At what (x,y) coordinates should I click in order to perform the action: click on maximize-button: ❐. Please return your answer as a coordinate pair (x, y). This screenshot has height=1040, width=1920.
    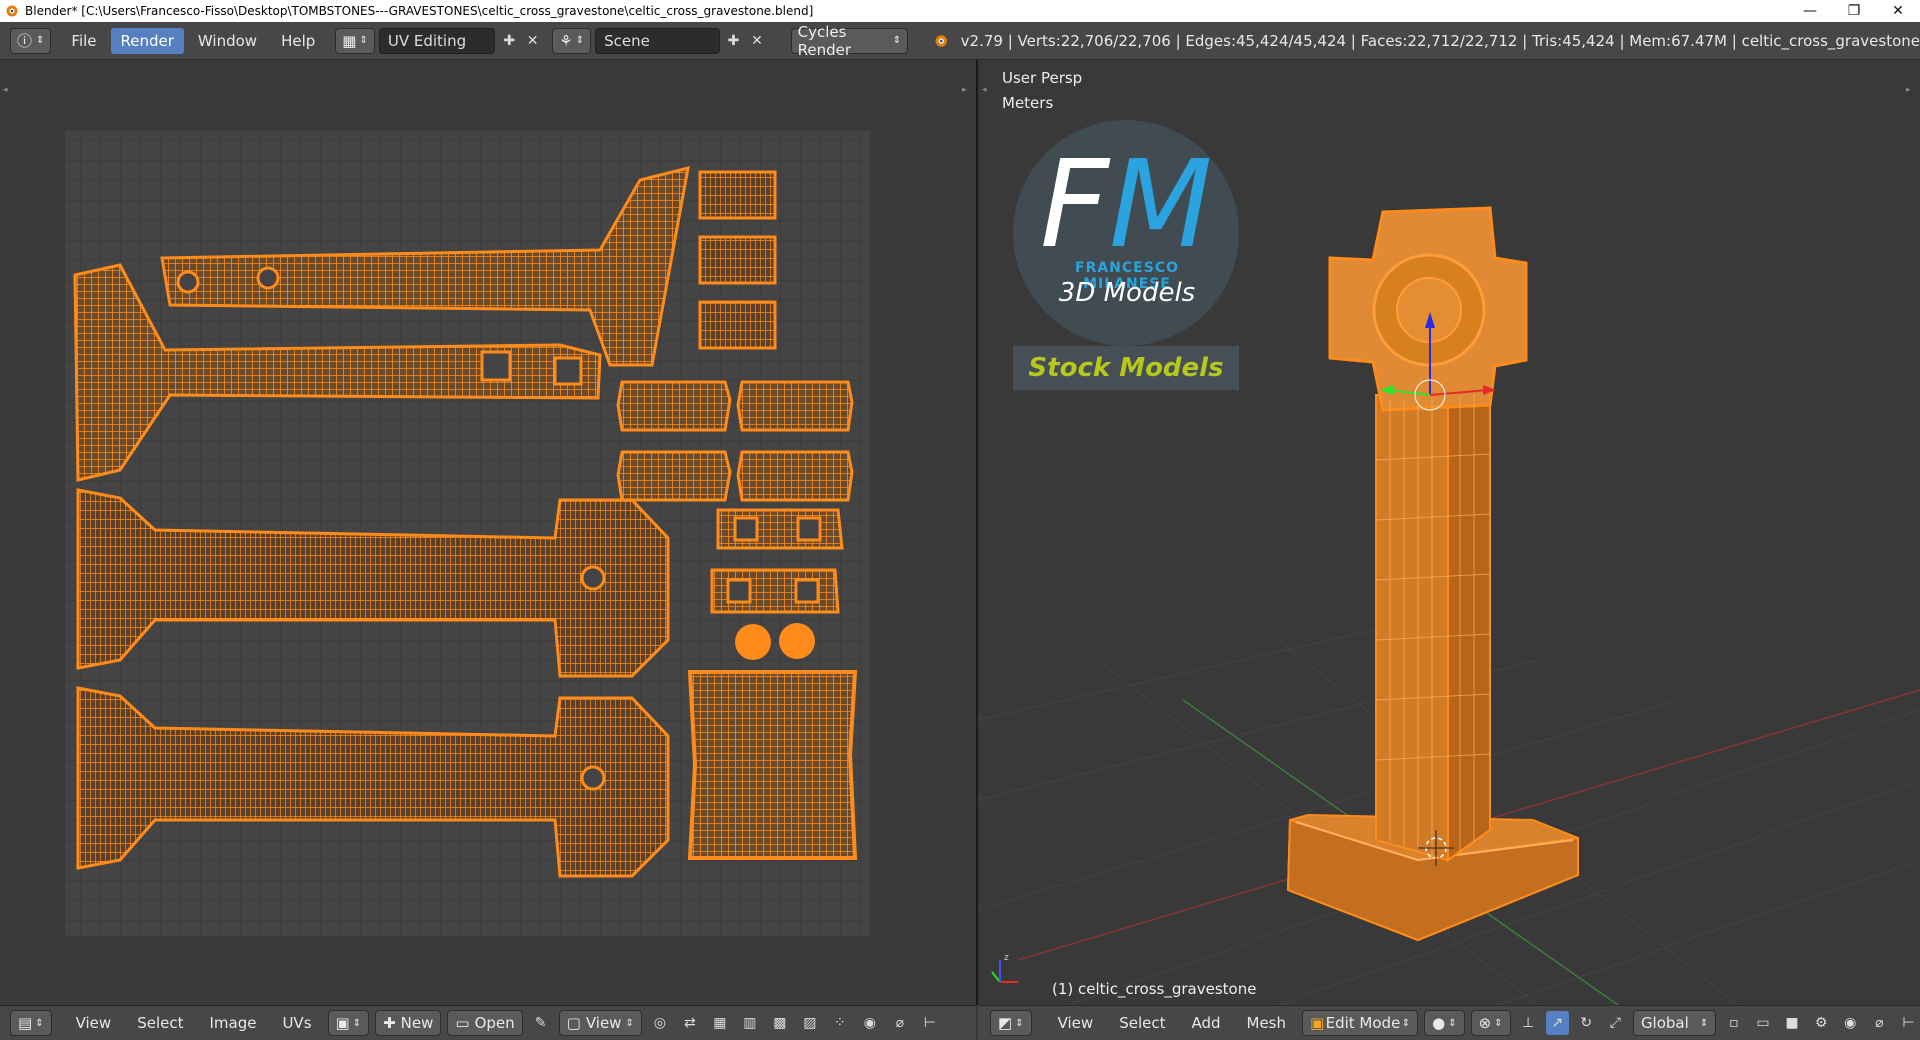
    Looking at the image, I should click on (1854, 11).